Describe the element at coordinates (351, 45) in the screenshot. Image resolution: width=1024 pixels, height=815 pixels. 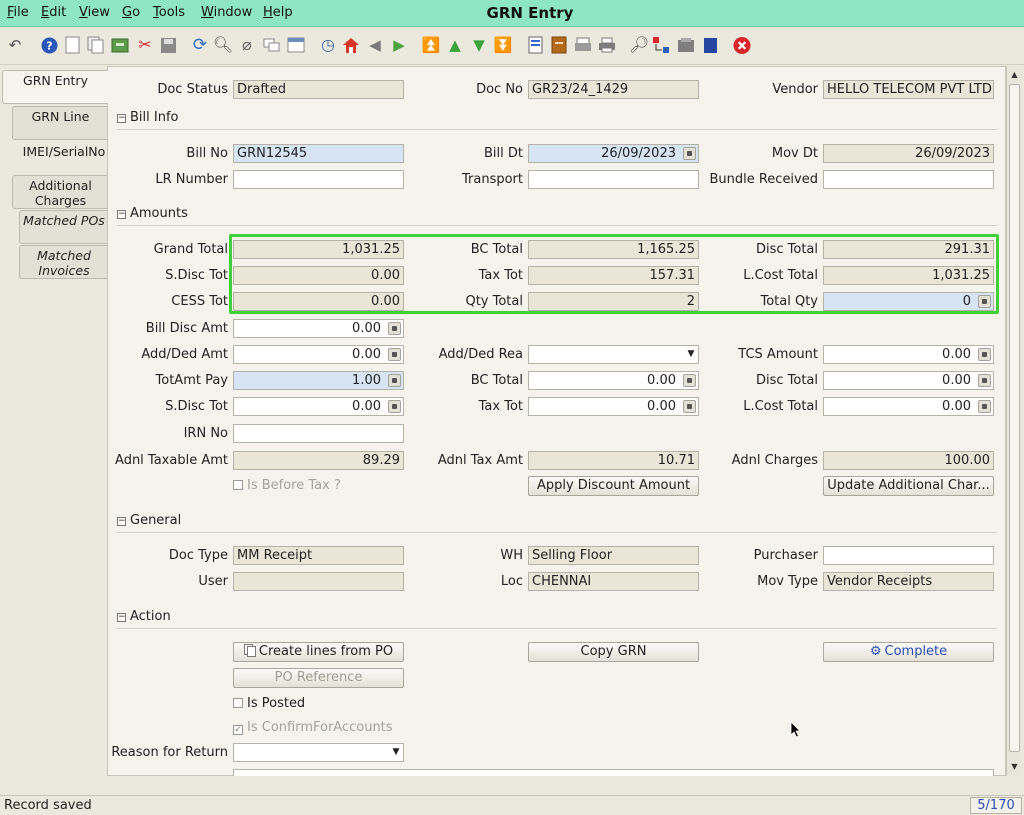
I see `home-icon` at that location.